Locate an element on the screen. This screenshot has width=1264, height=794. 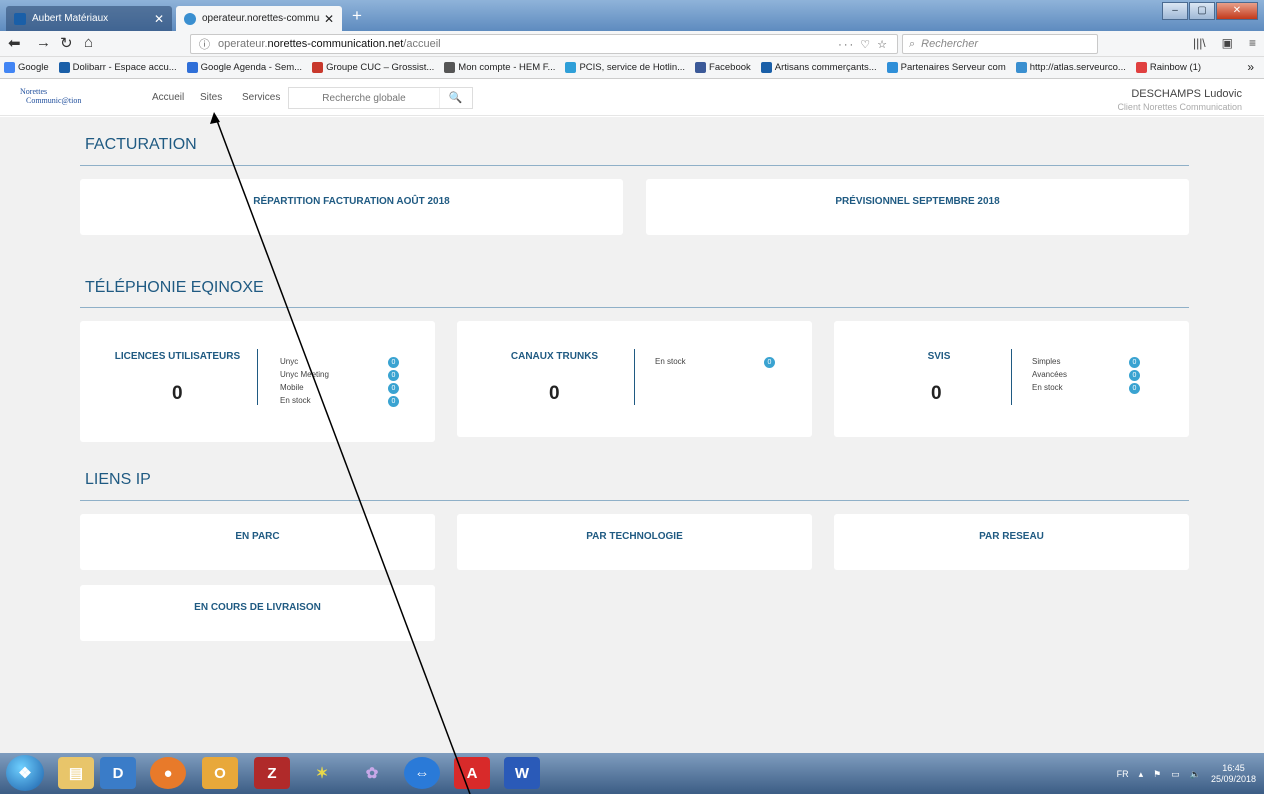
word-icon: W is located at coordinates (522, 773).